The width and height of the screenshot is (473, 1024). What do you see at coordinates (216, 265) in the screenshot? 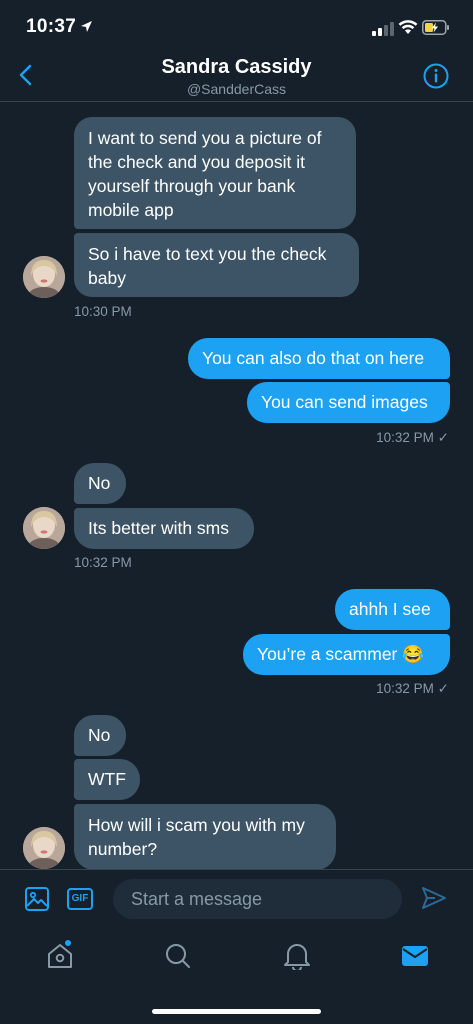
I see `message-bubble-incoming: So i have to text you the check baby` at bounding box center [216, 265].